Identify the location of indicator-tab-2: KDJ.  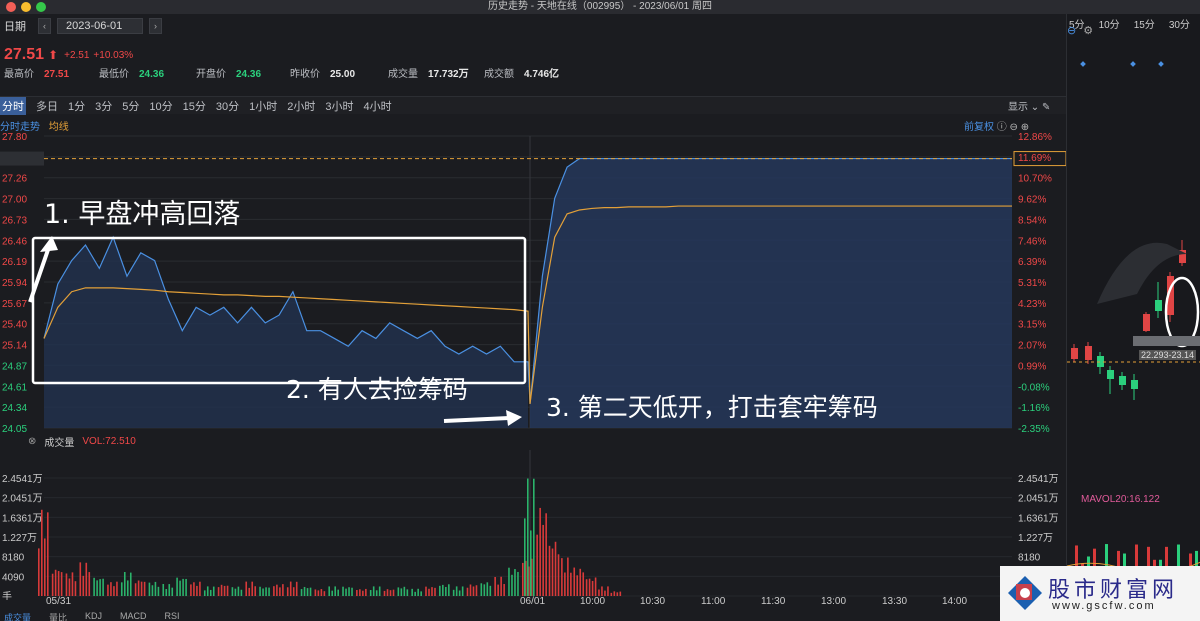
(93, 616).